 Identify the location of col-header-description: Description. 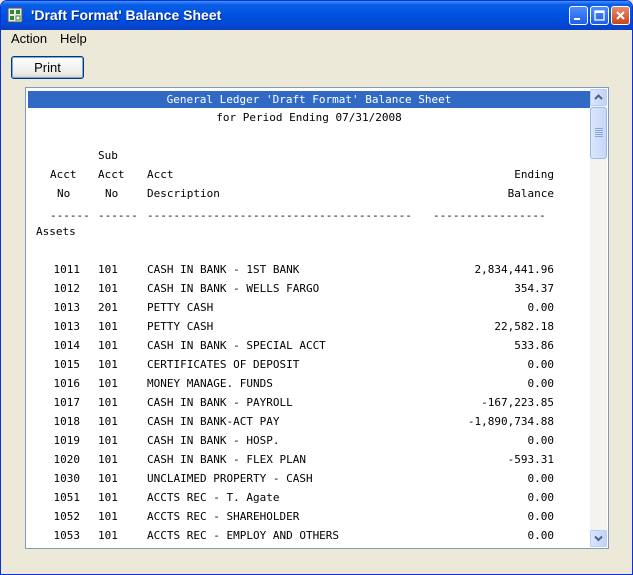
(183, 193).